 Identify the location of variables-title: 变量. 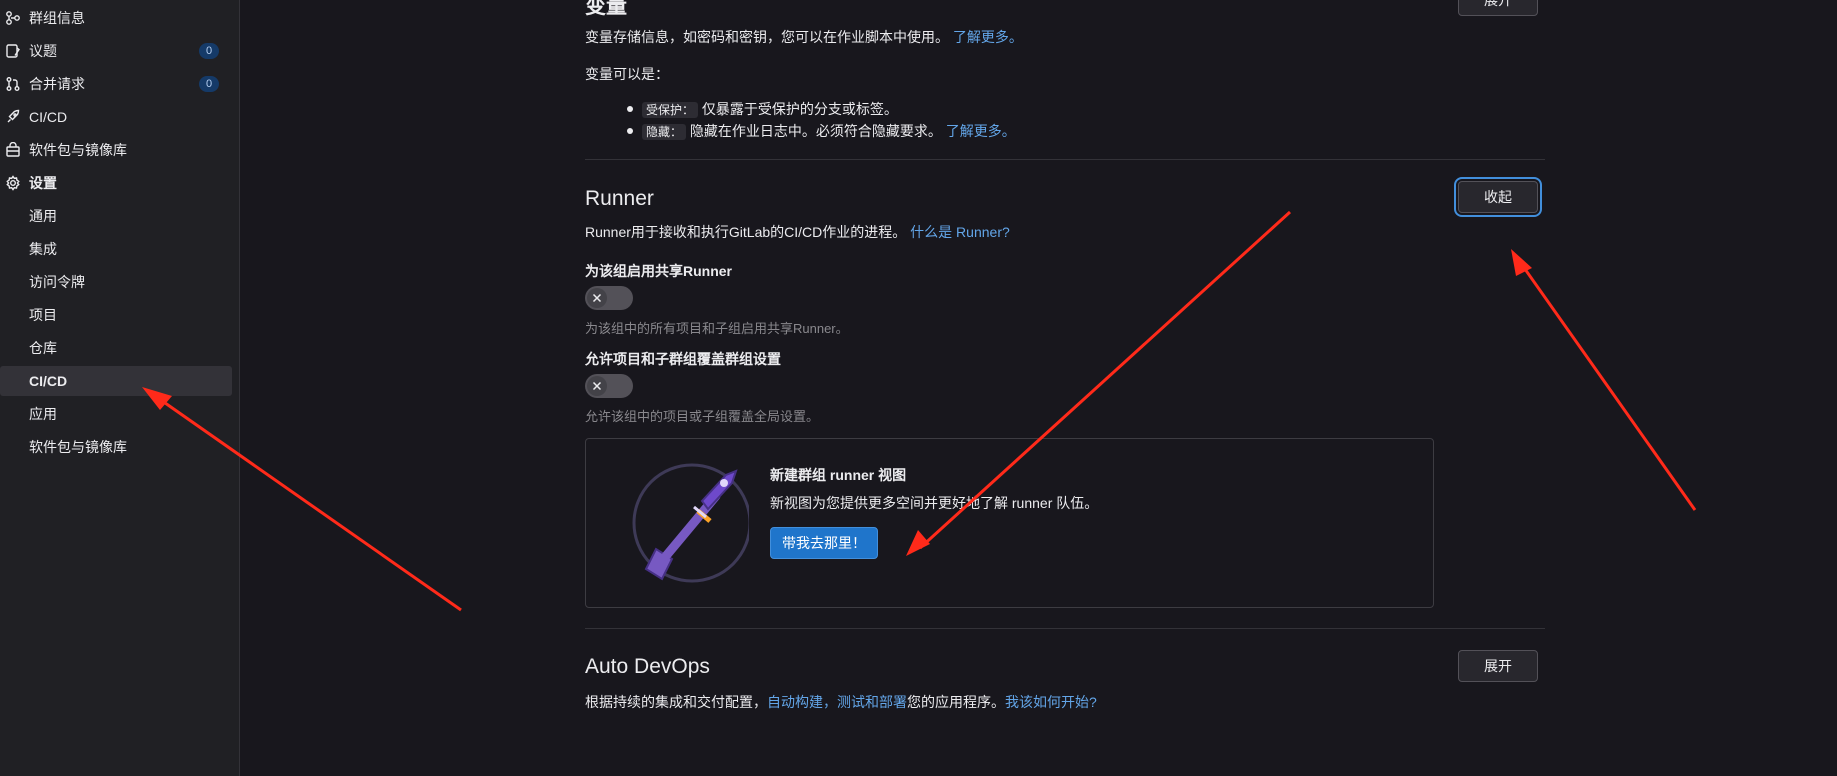
(606, 9).